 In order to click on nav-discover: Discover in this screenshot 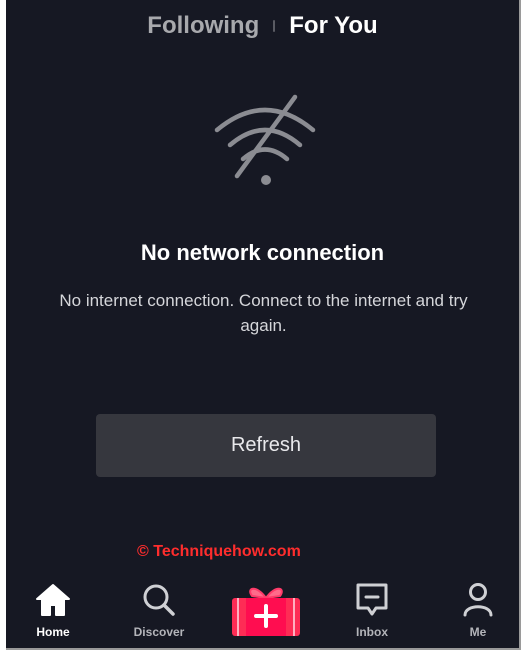, I will do `click(159, 609)`.